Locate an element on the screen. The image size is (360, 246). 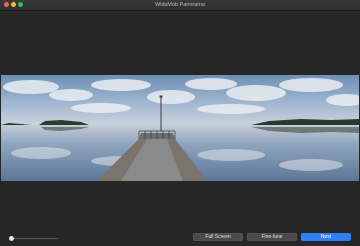
window-title: WidsMob Panorama is located at coordinates (180, 5).